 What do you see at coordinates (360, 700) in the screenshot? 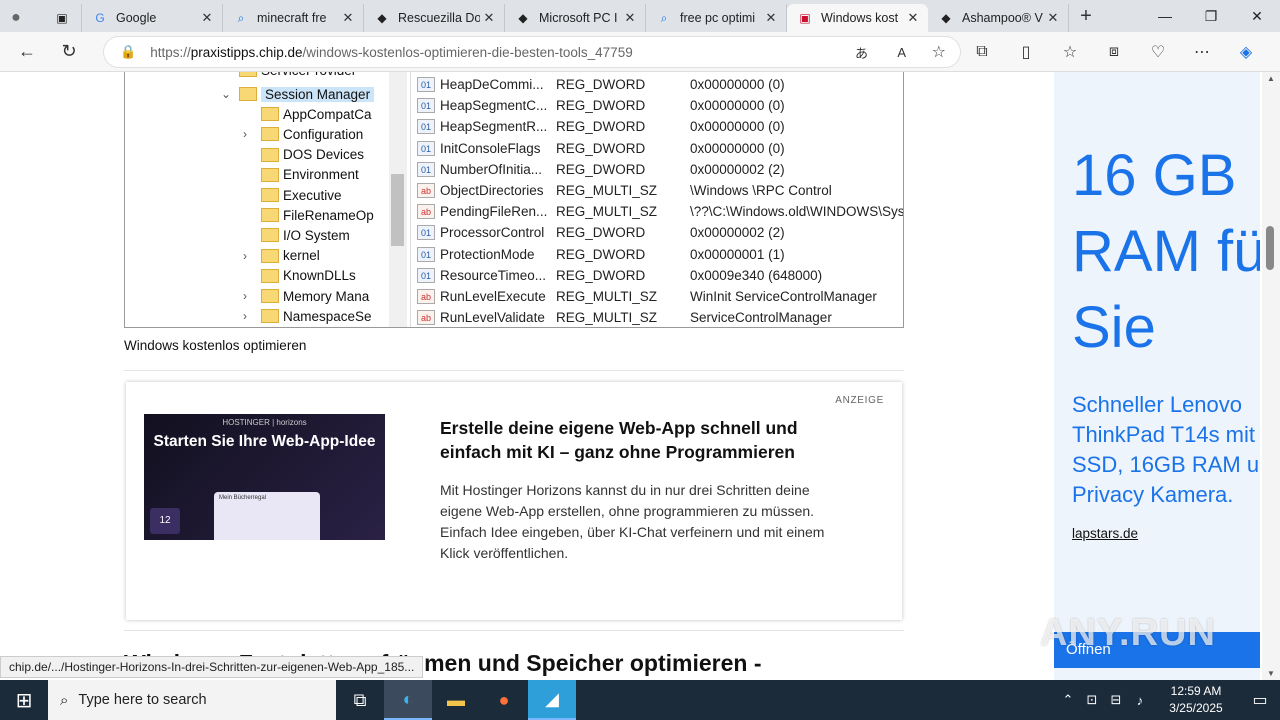
I see `task-view-icon: ⧉` at bounding box center [360, 700].